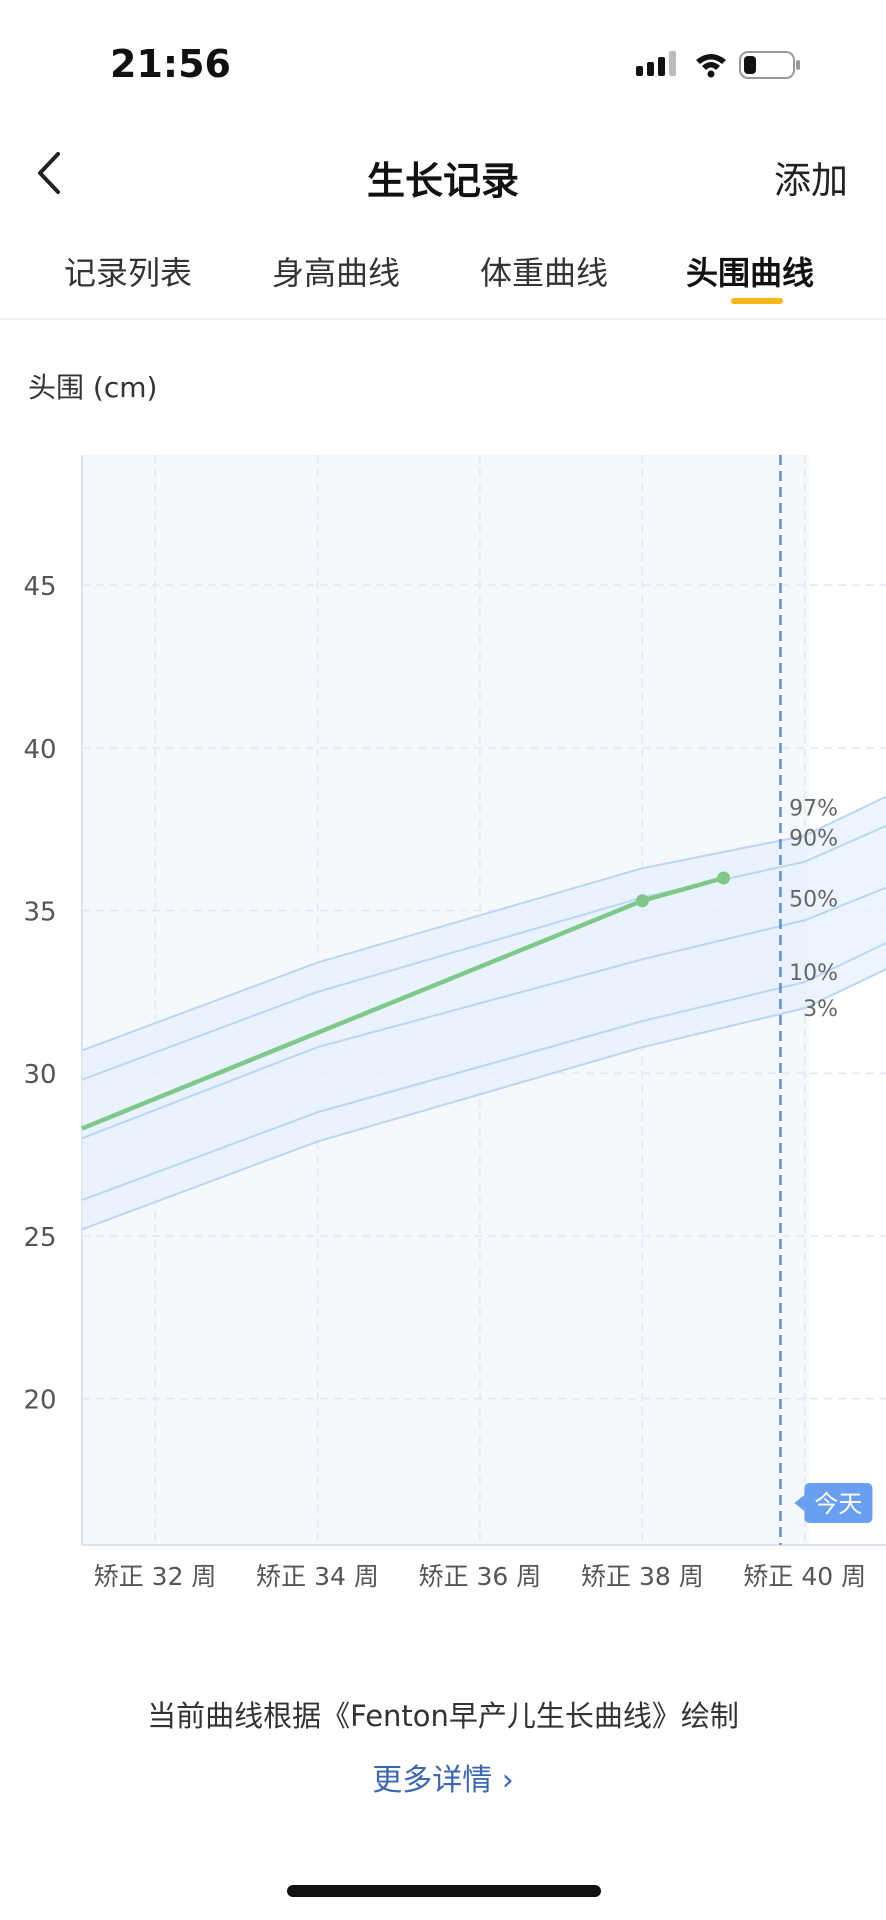 Image resolution: width=886 pixels, height=1920 pixels. Describe the element at coordinates (317, 1576) in the screenshot. I see `x-tick-label: 矫正 34 周` at that location.